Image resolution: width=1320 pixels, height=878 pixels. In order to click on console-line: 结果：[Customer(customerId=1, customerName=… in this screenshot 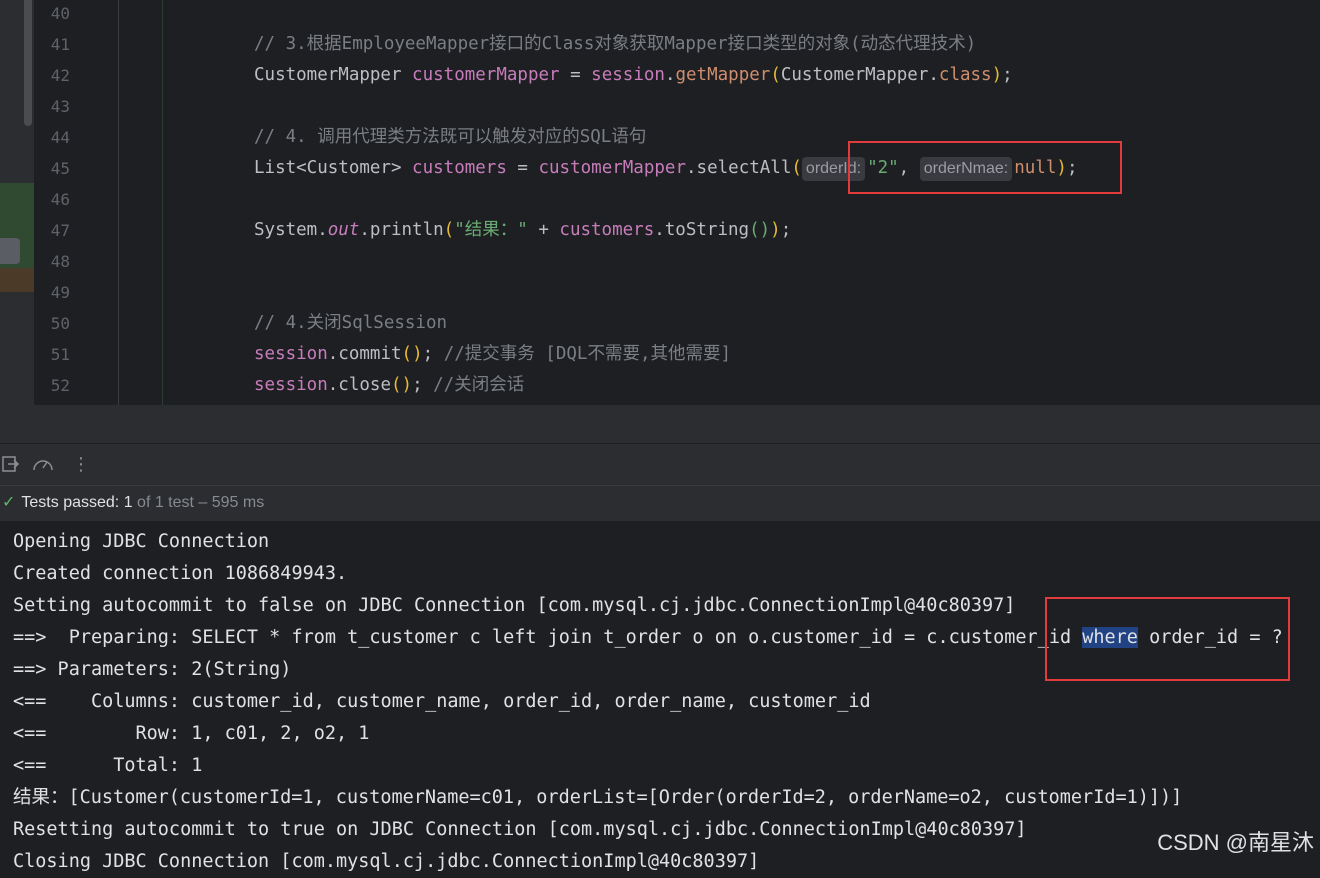, I will do `click(598, 797)`.